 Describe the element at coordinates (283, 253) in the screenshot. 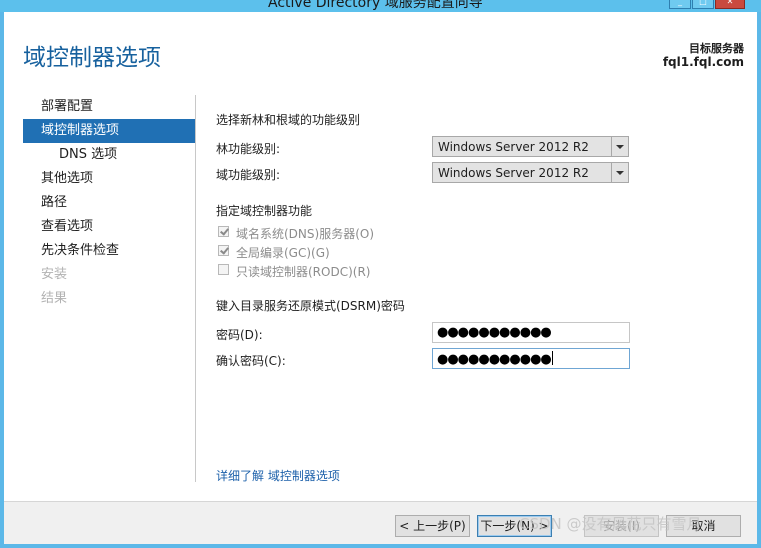

I see `global-catalog-label: 全局编录(GC)(G)` at that location.